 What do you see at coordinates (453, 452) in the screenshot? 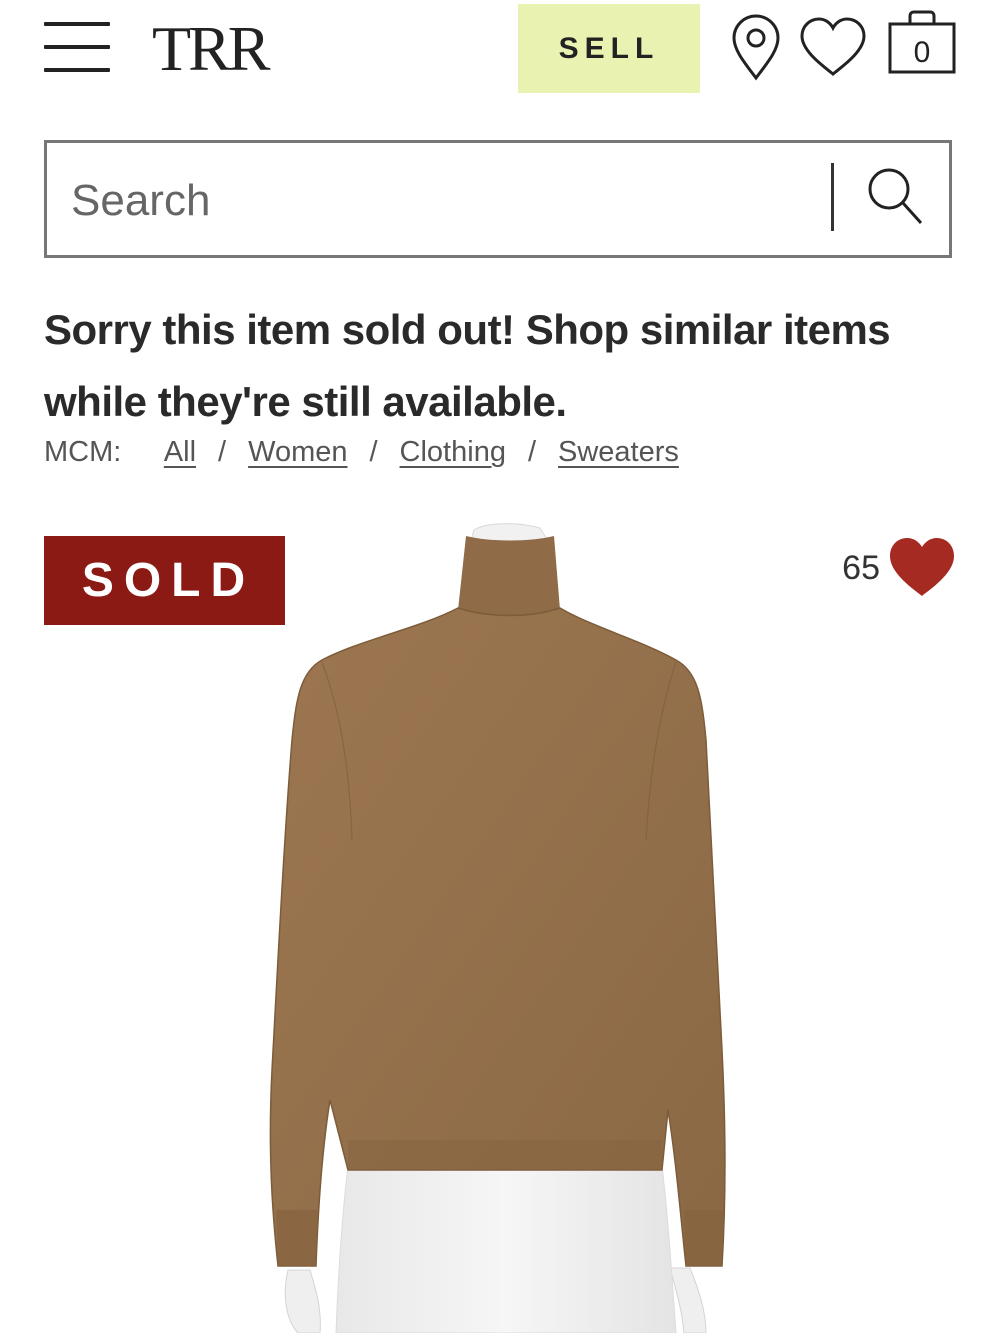
I see `breadcrumb-item-clothing: Clothing` at bounding box center [453, 452].